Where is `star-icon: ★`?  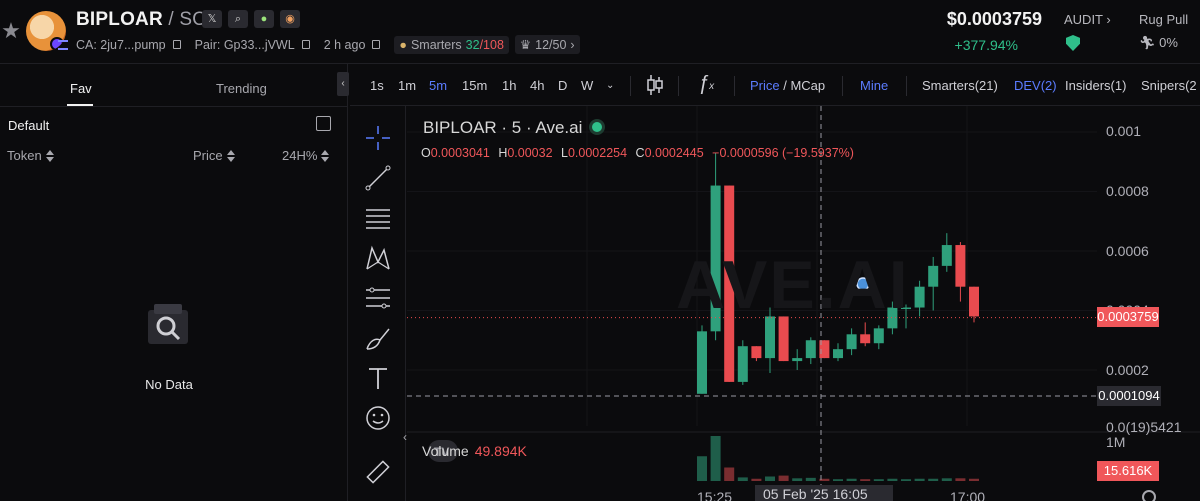
star-icon: ★ is located at coordinates (11, 31).